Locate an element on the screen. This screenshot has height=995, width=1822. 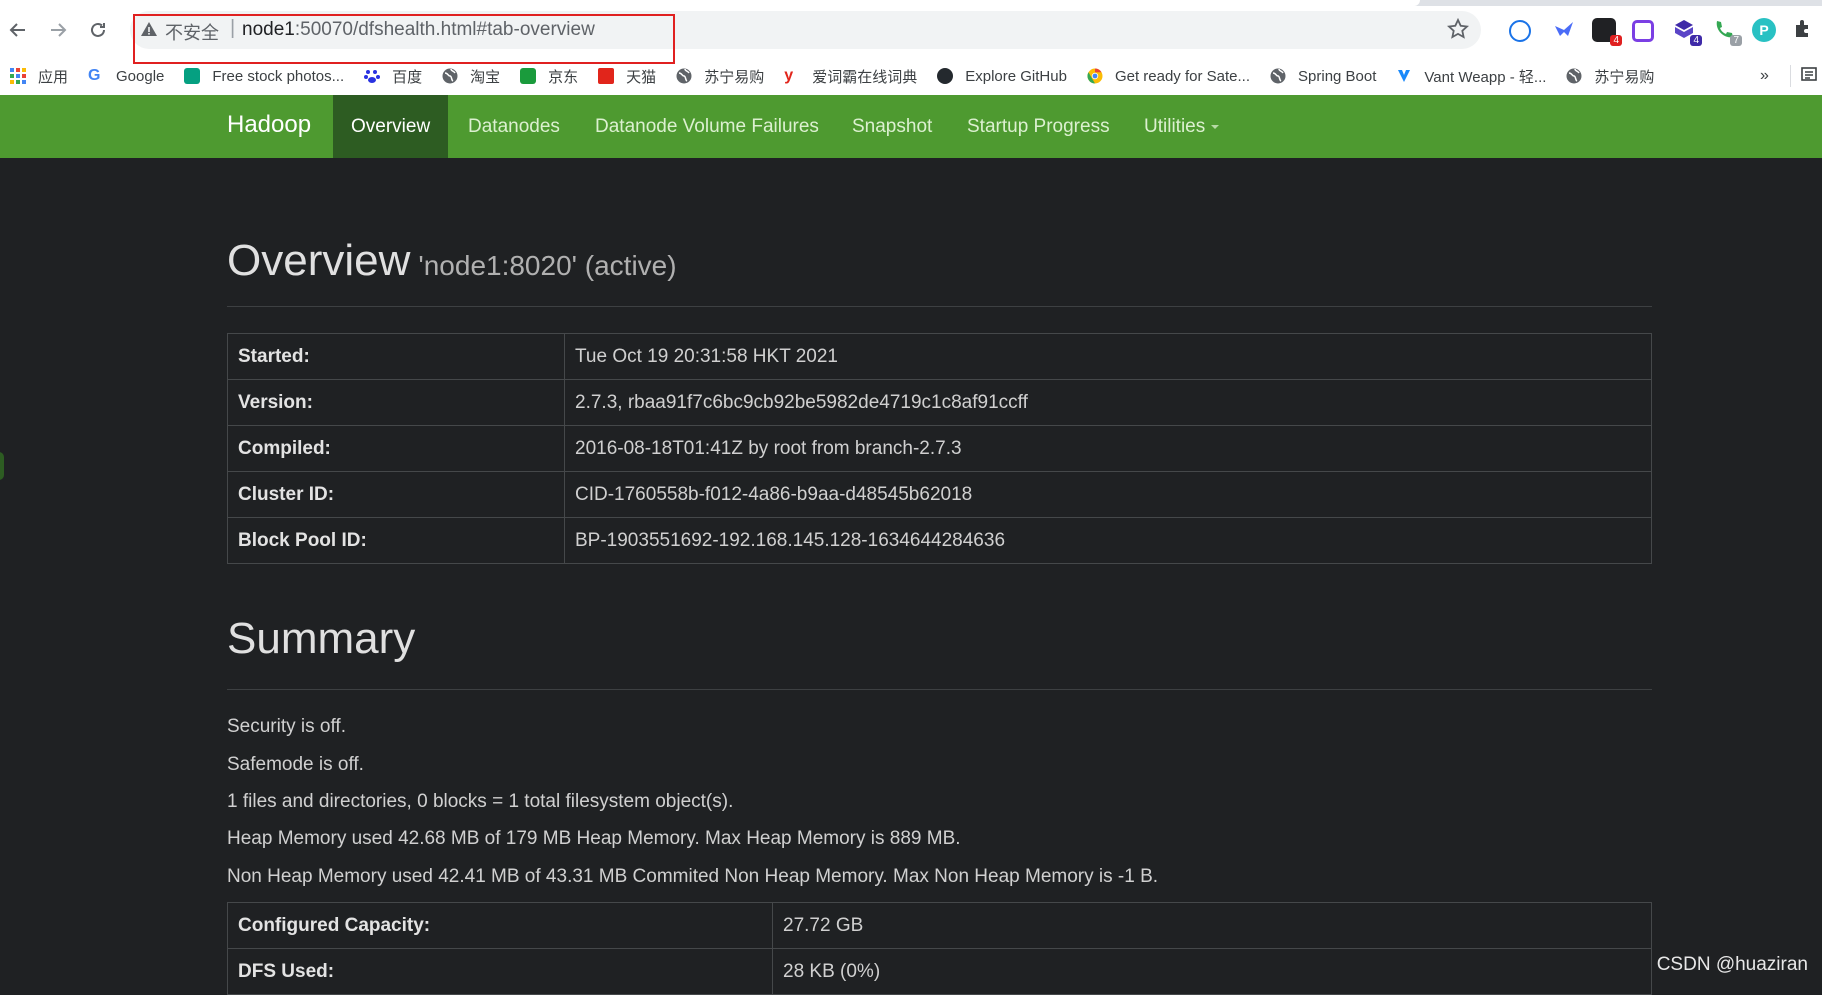
overview-subtitle: 'node1:8020' (active) is located at coordinates (547, 265).